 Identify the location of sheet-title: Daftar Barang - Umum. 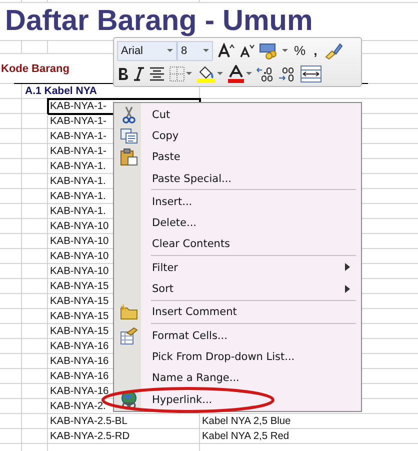
(158, 21).